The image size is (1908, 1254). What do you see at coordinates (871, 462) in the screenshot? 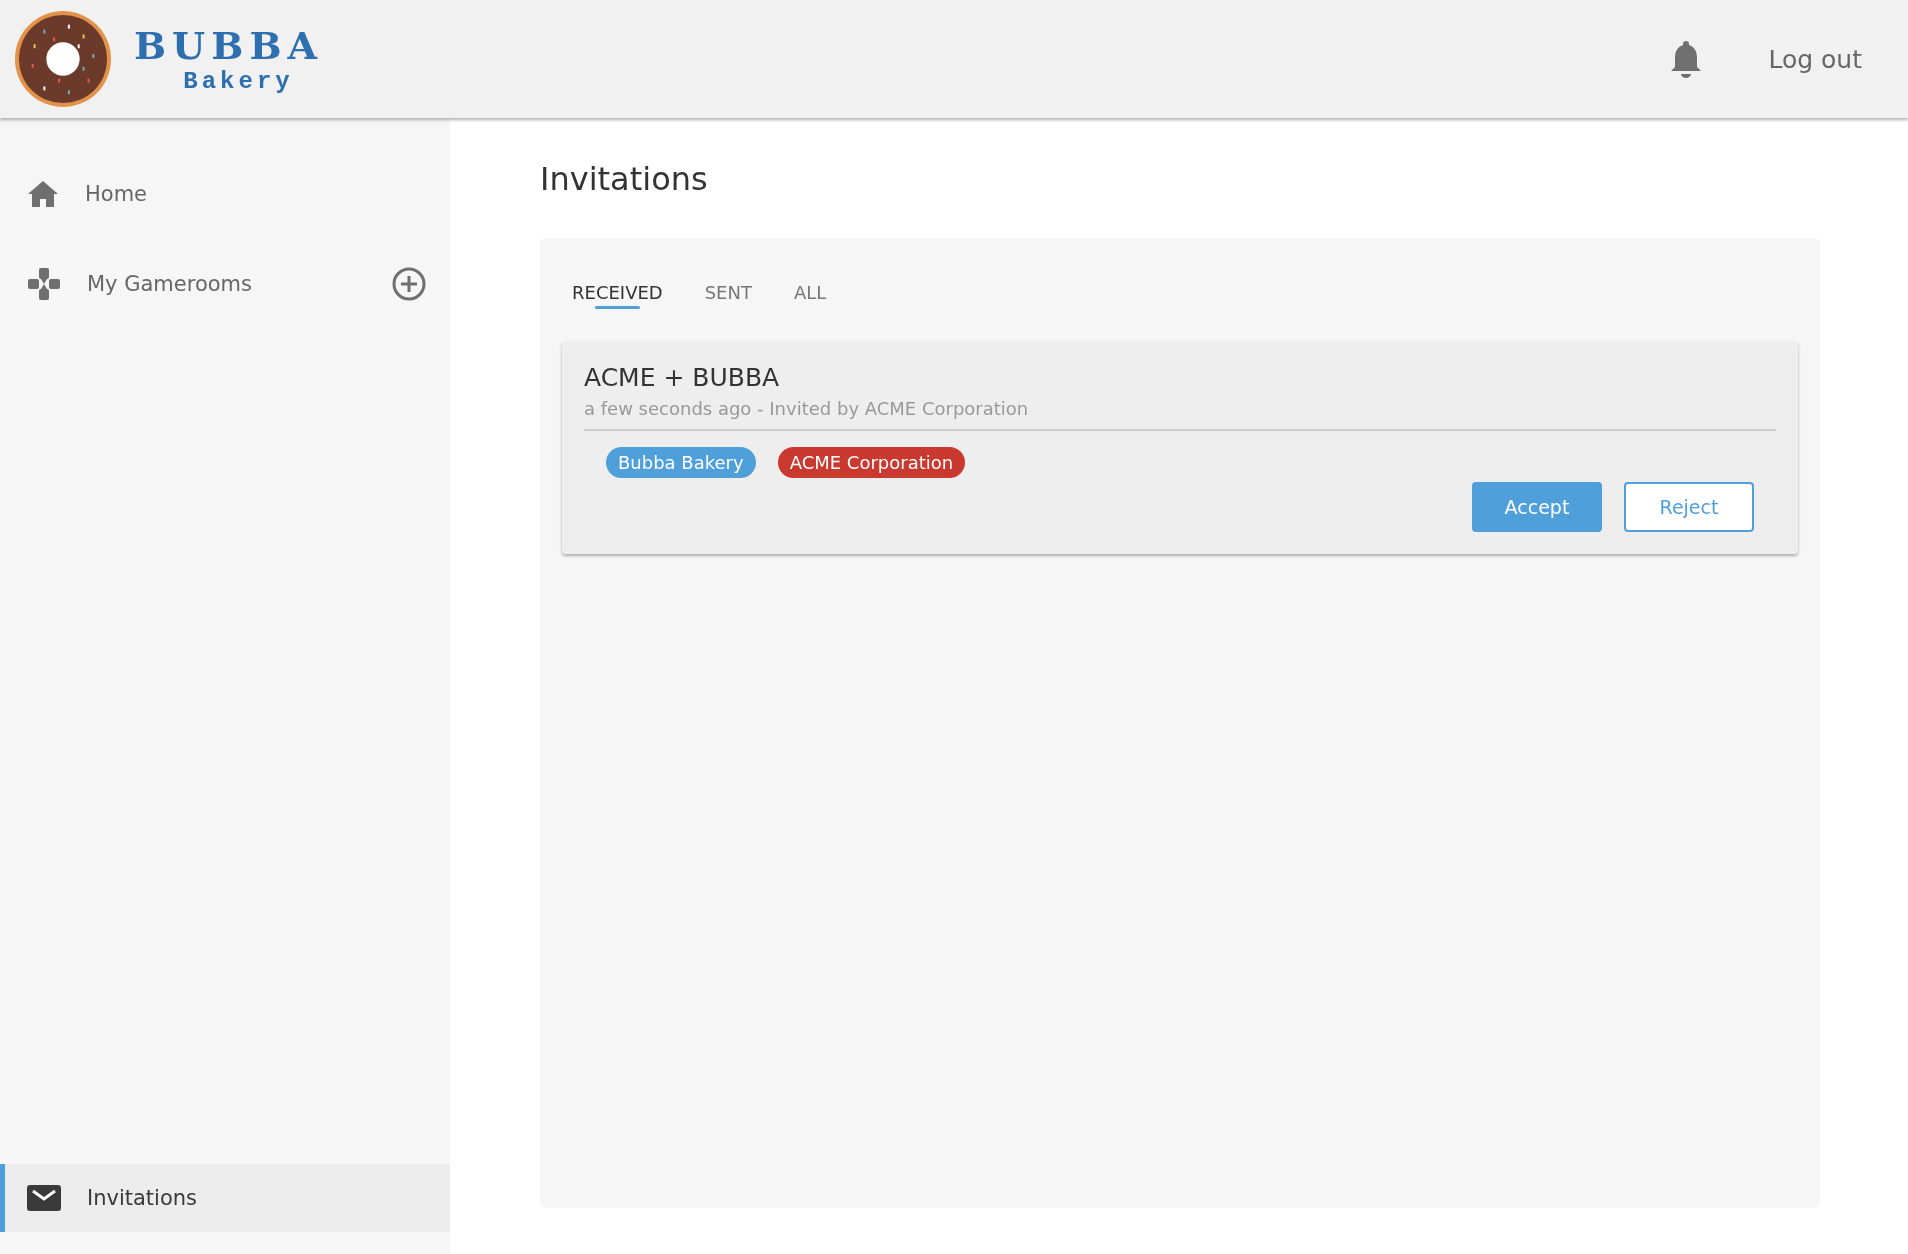
I see `member-tag: ACME Corporation` at bounding box center [871, 462].